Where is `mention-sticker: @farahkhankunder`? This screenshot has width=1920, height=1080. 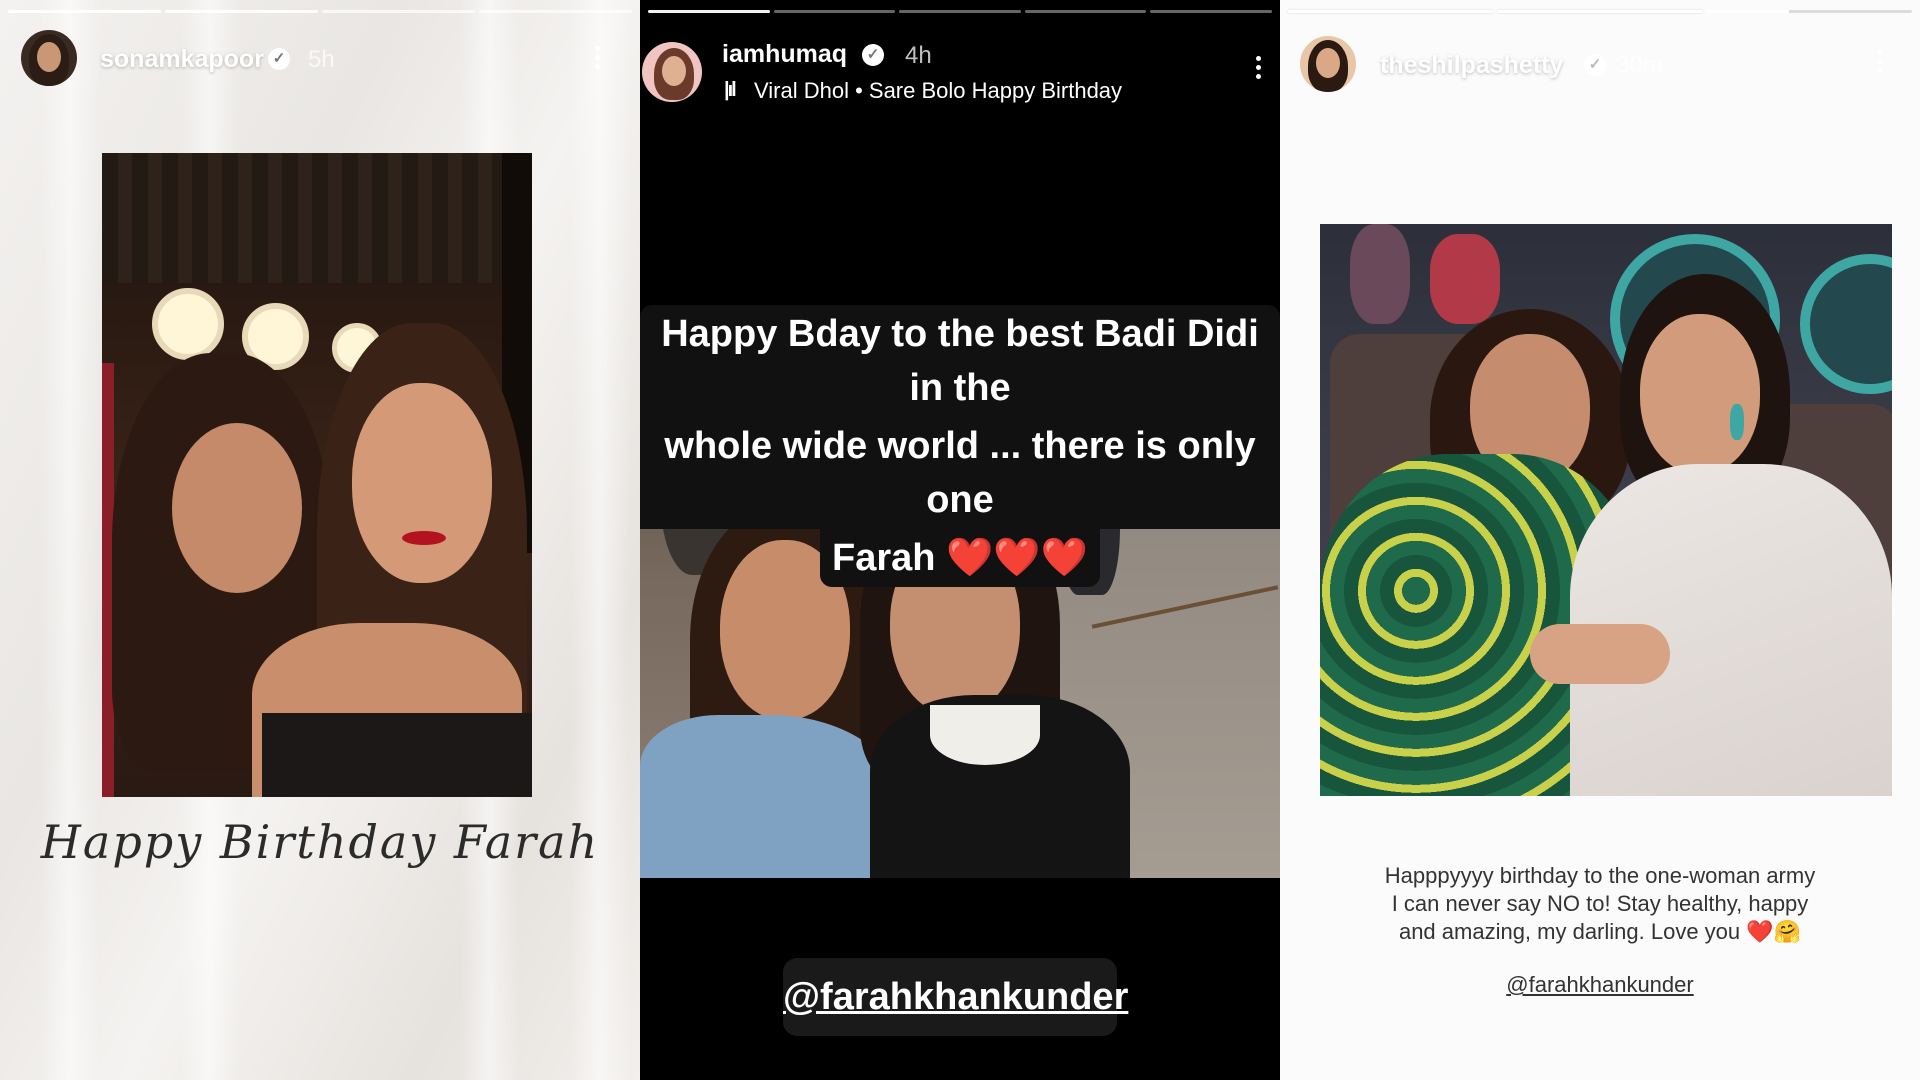 mention-sticker: @farahkhankunder is located at coordinates (955, 997).